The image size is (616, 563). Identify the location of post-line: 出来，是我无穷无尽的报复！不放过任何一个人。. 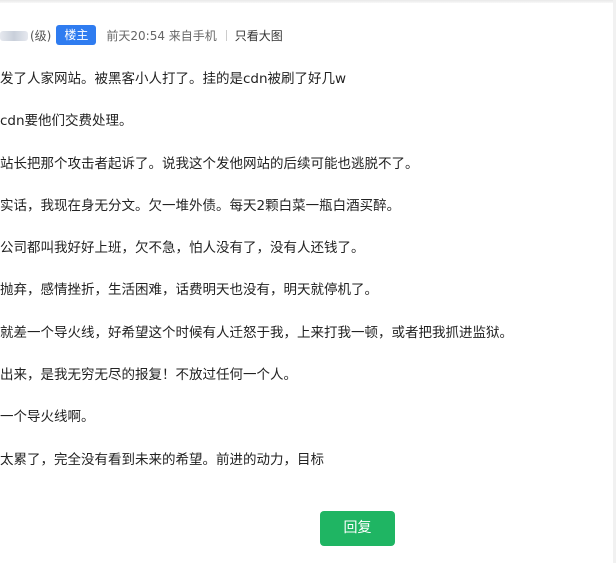
(148, 375).